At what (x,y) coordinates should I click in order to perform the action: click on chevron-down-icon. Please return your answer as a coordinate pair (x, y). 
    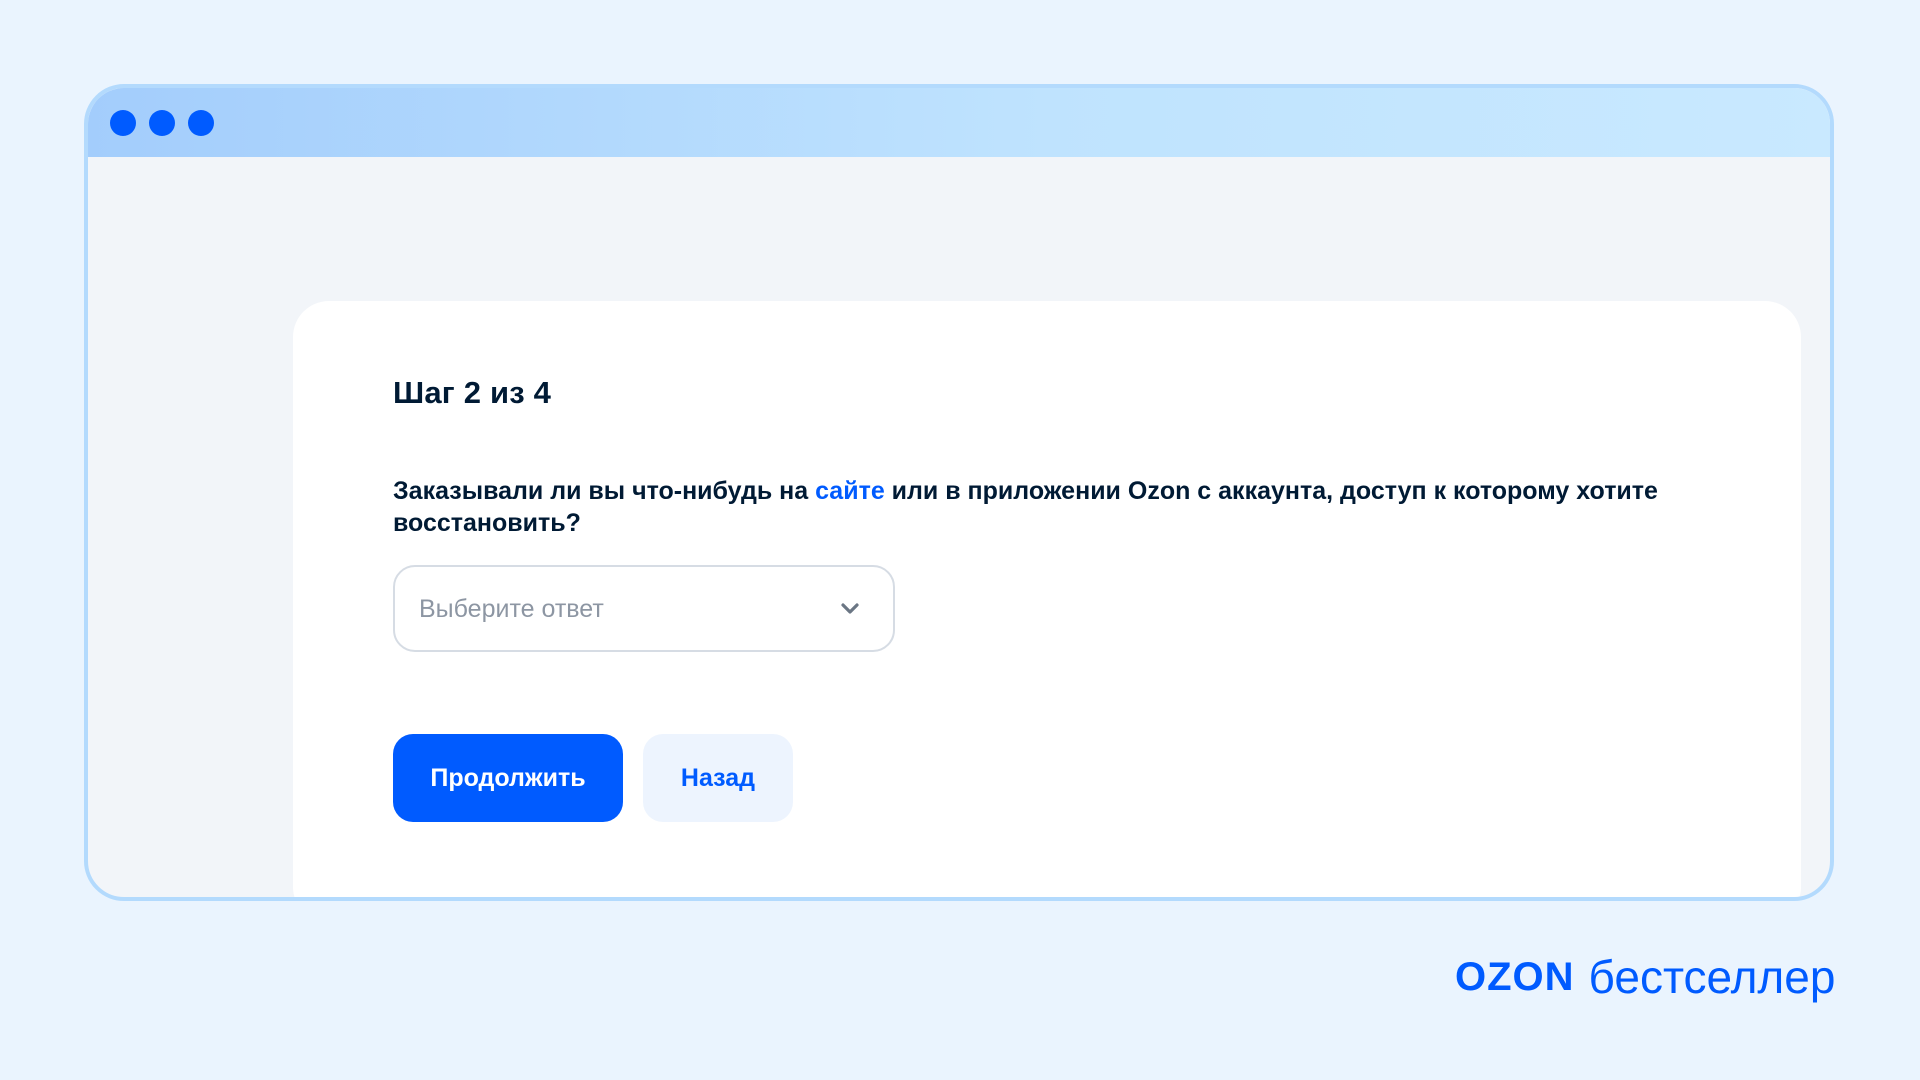
    Looking at the image, I should click on (850, 608).